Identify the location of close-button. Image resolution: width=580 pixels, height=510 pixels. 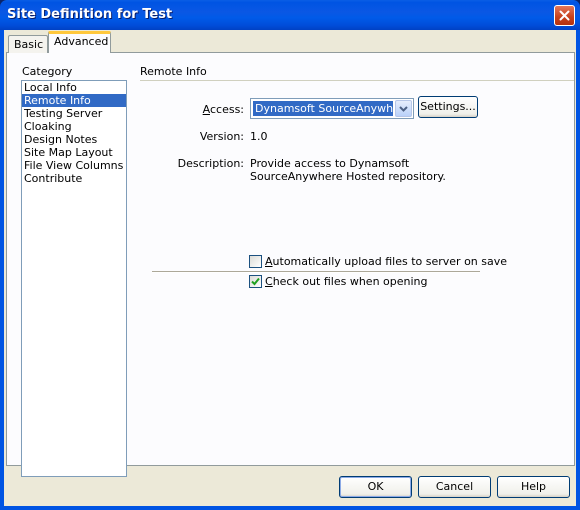
(564, 15).